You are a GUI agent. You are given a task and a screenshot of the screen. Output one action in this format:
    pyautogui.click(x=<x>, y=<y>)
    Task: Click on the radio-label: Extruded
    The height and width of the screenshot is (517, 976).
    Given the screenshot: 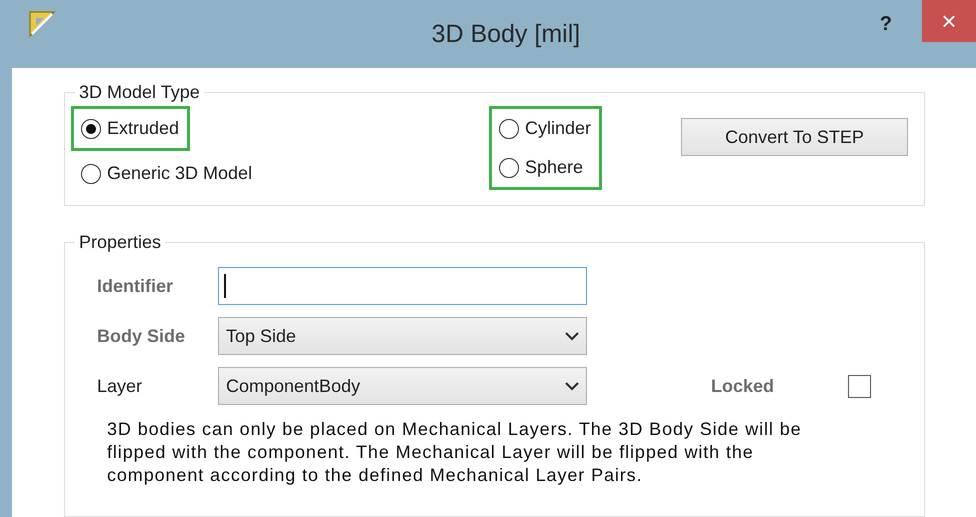 What is the action you would take?
    pyautogui.click(x=143, y=128)
    